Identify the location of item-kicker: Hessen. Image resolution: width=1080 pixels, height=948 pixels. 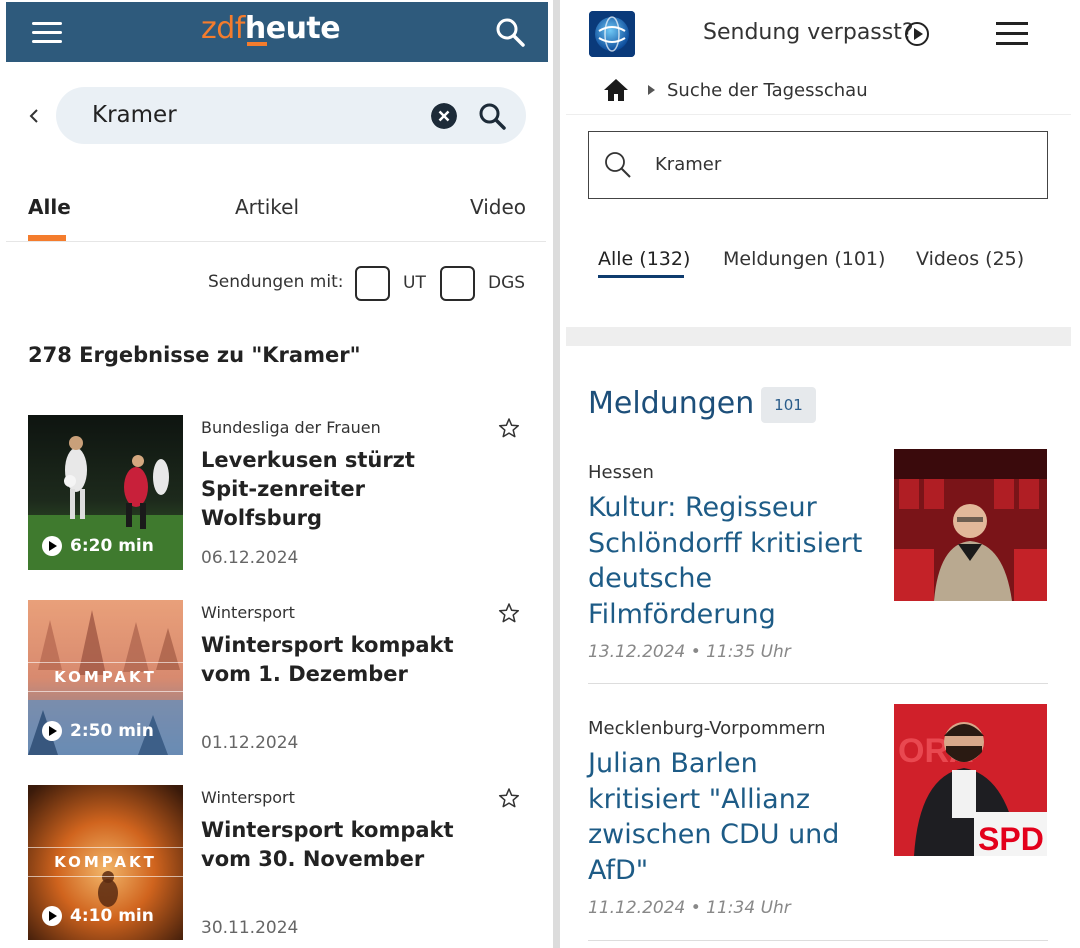
(621, 472).